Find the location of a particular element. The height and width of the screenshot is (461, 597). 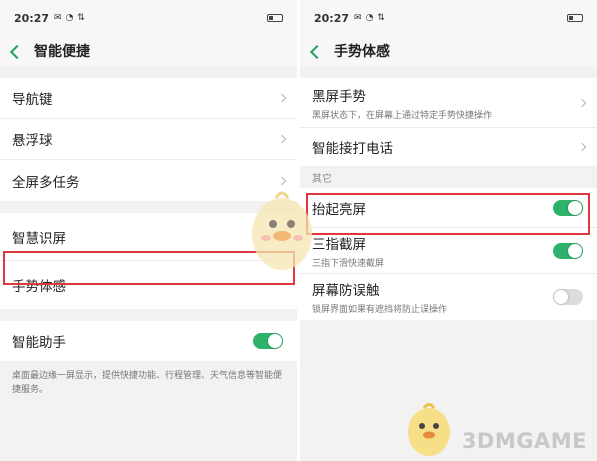

list-item-smart-screen: 智慧识屏 is located at coordinates (148, 237).